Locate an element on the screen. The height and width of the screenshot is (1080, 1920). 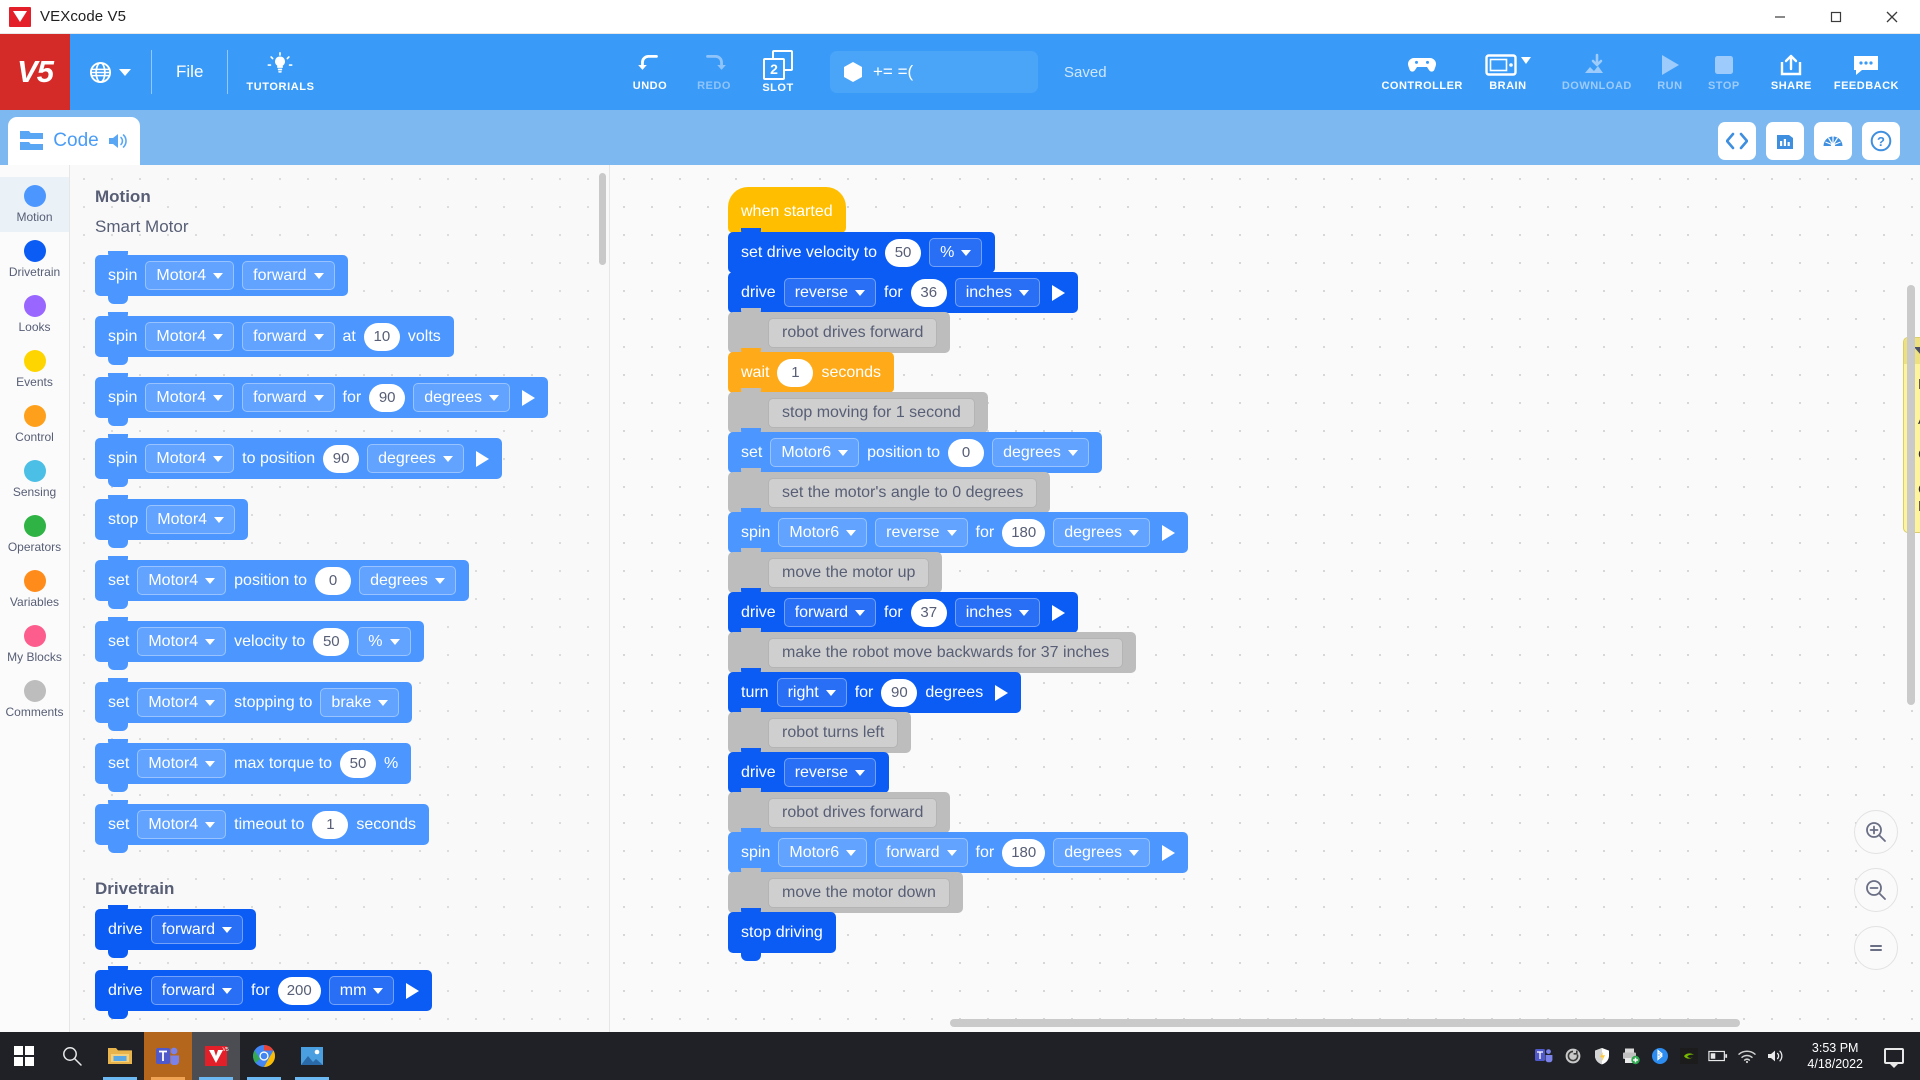
project-name-input: += =( is located at coordinates (934, 72).